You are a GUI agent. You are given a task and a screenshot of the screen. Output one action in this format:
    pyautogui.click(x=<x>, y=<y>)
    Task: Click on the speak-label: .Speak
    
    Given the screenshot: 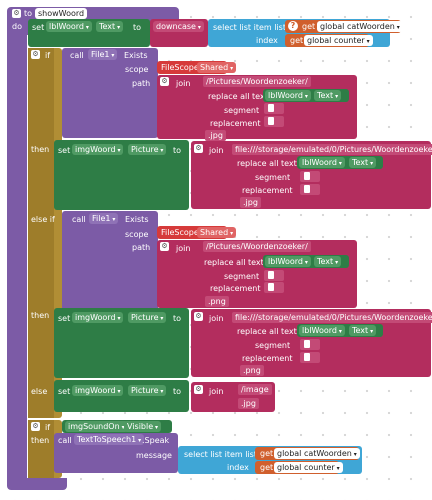 What is the action you would take?
    pyautogui.click(x=156, y=440)
    